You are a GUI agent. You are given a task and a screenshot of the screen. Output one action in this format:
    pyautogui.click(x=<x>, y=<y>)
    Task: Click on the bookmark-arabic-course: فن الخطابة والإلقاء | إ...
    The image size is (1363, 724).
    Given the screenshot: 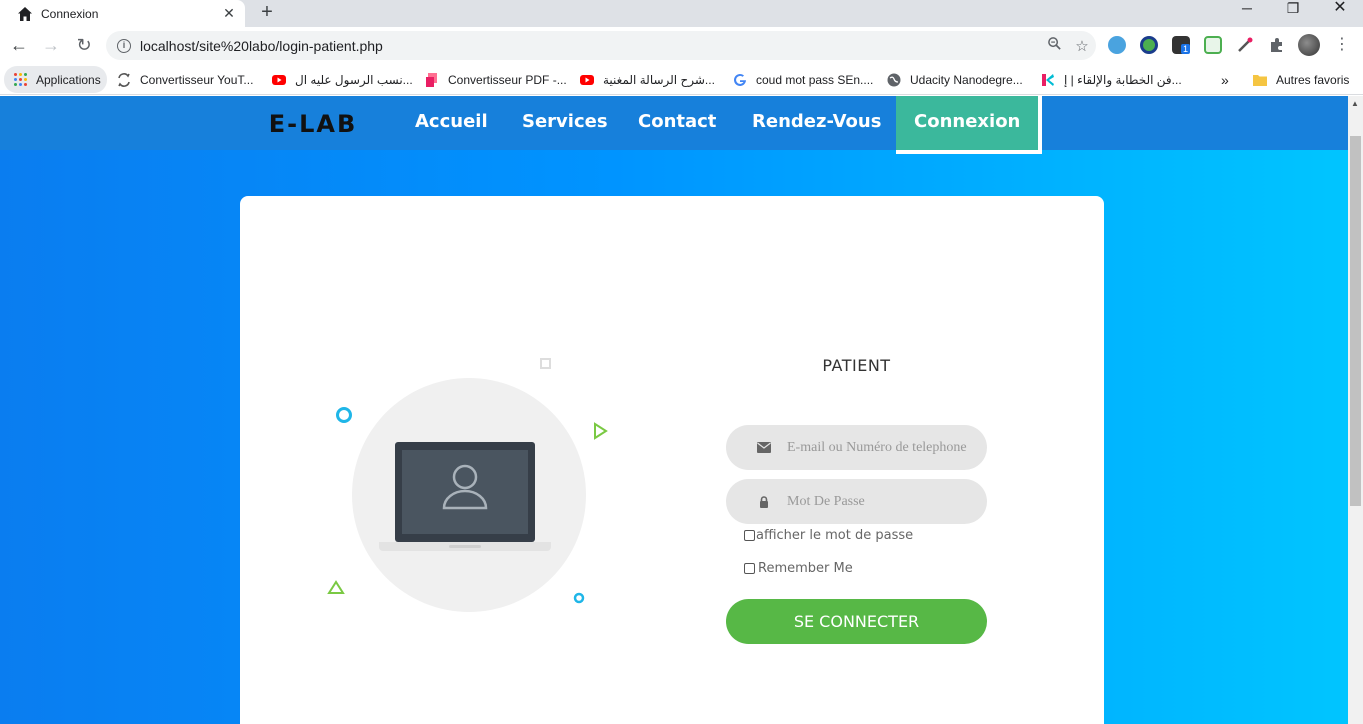 What is the action you would take?
    pyautogui.click(x=1111, y=79)
    